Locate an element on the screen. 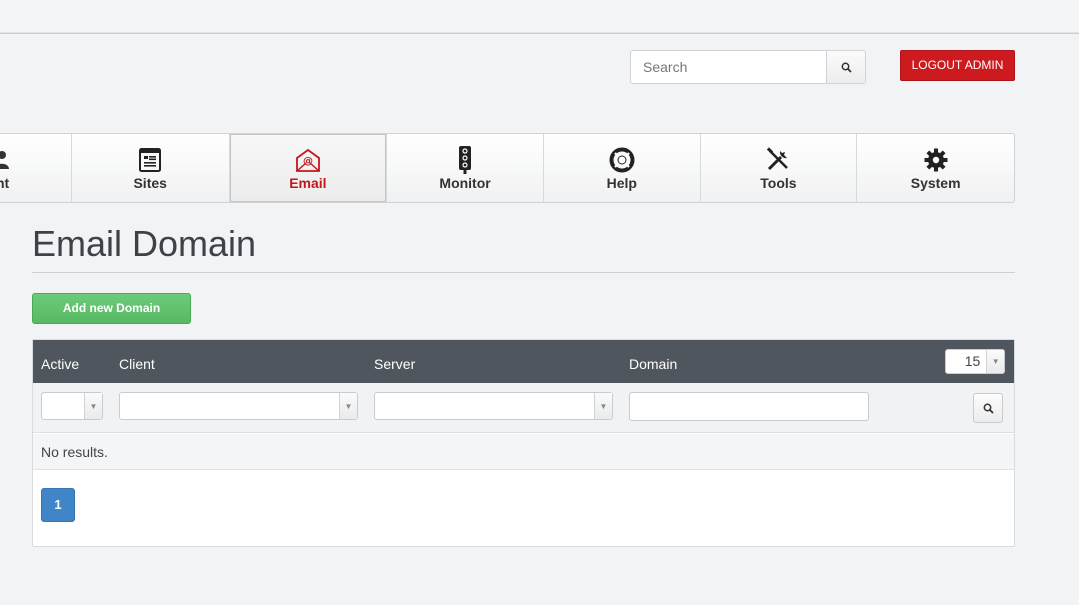 Image resolution: width=1079 pixels, height=605 pixels. nav-item-email: @ Email is located at coordinates (308, 168).